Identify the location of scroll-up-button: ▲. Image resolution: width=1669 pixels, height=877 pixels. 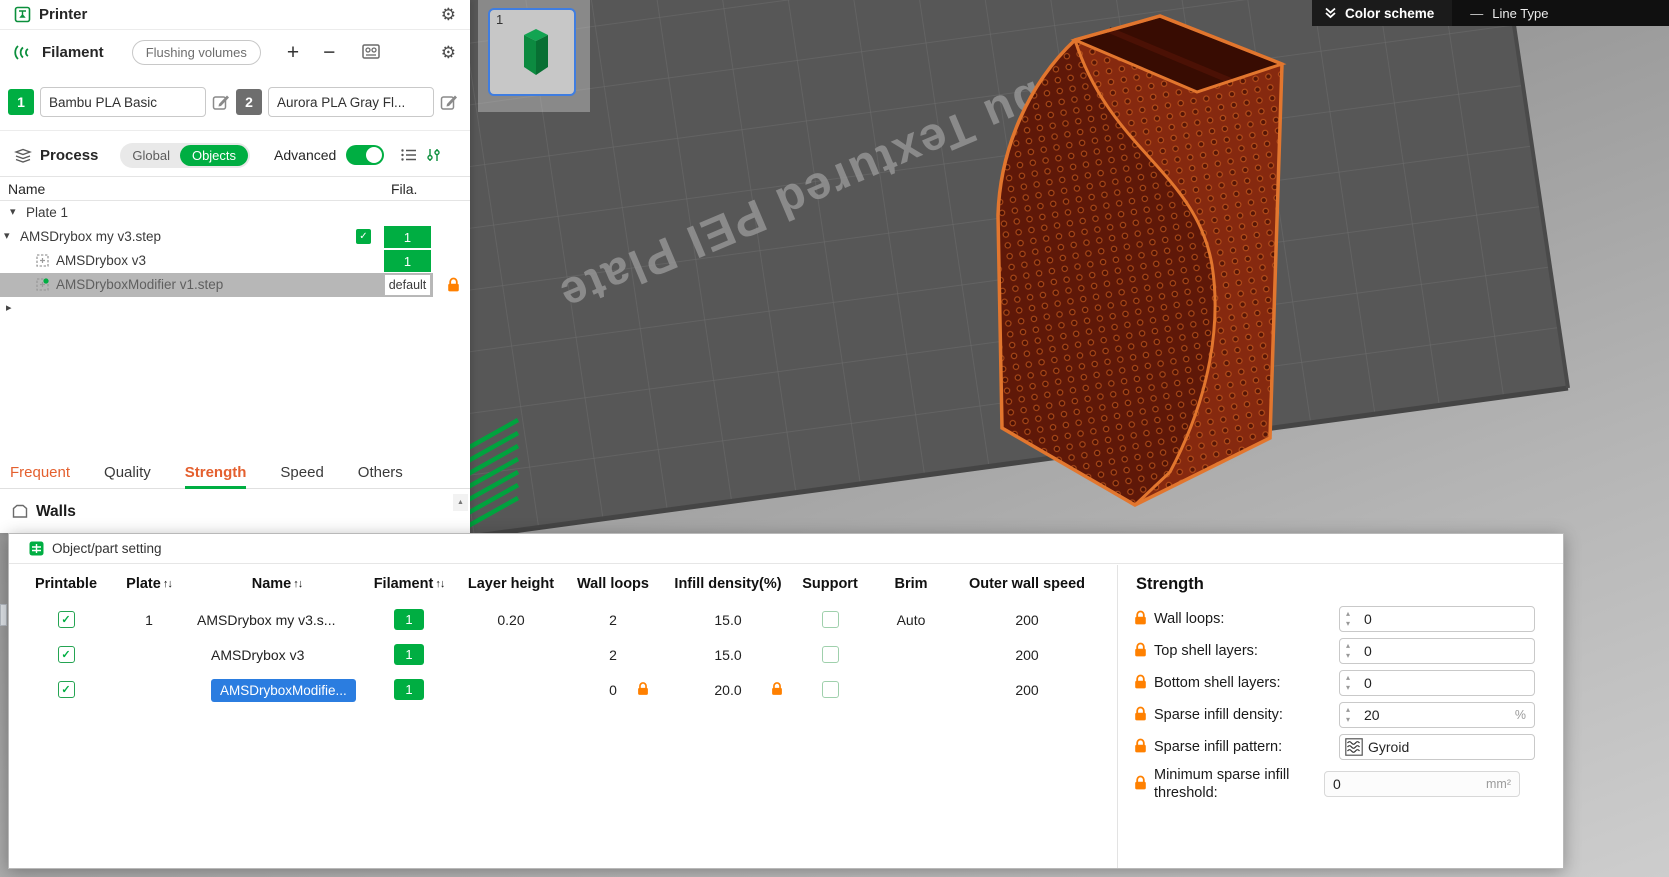
(460, 502).